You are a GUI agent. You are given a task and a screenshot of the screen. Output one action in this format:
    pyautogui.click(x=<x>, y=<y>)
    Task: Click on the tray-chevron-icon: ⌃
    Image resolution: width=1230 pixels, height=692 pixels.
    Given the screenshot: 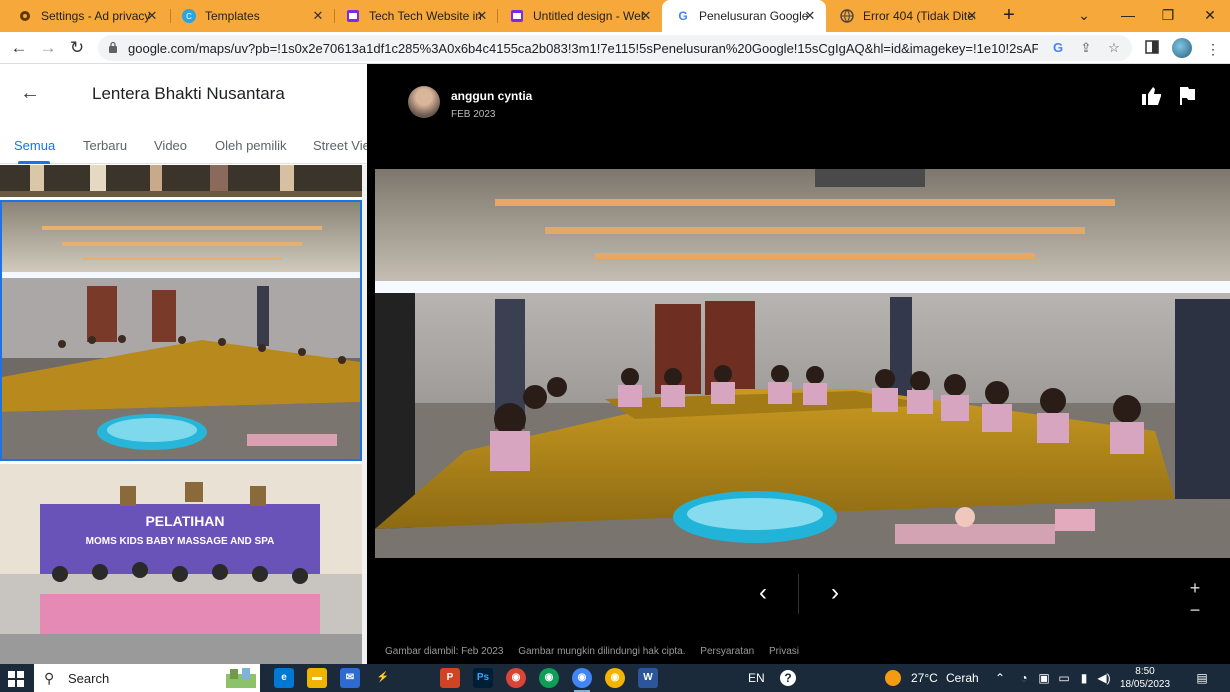 What is the action you would take?
    pyautogui.click(x=1000, y=678)
    